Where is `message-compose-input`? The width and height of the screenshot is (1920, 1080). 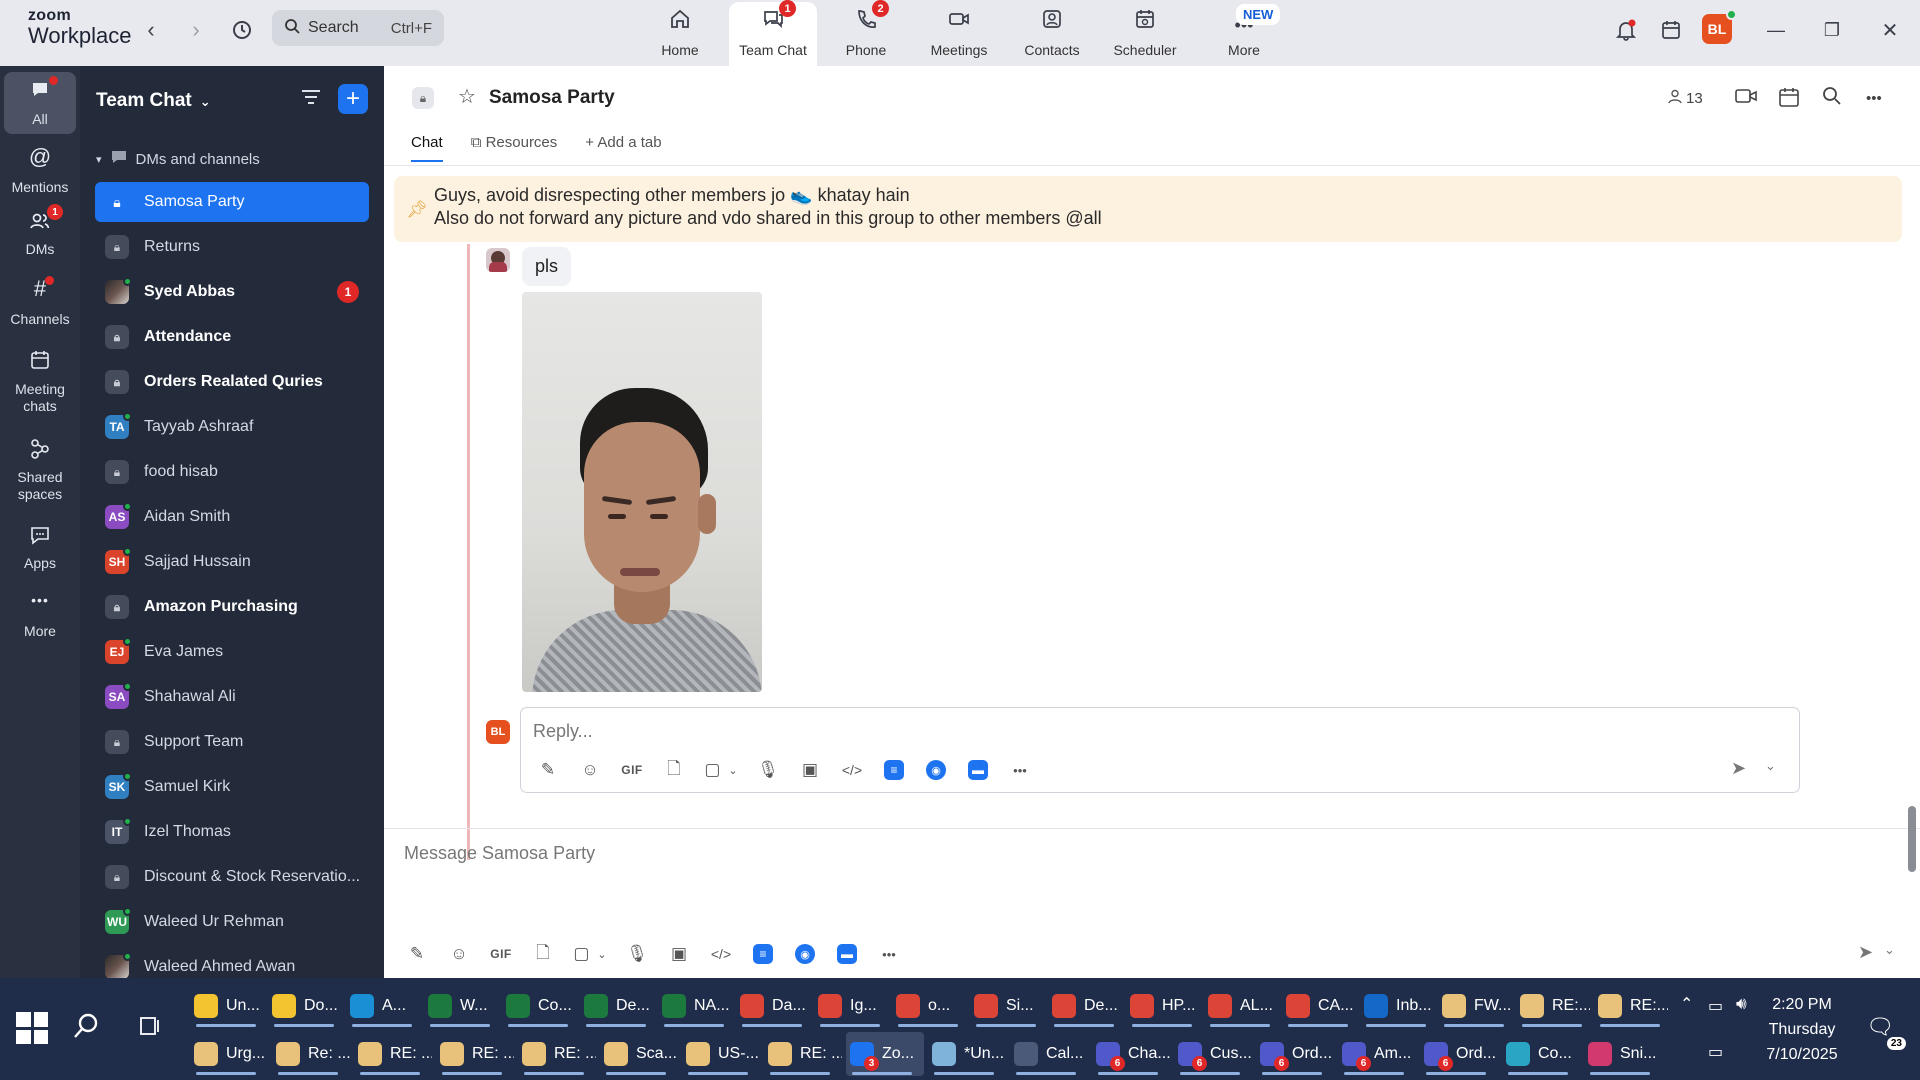 message-compose-input is located at coordinates (904, 853).